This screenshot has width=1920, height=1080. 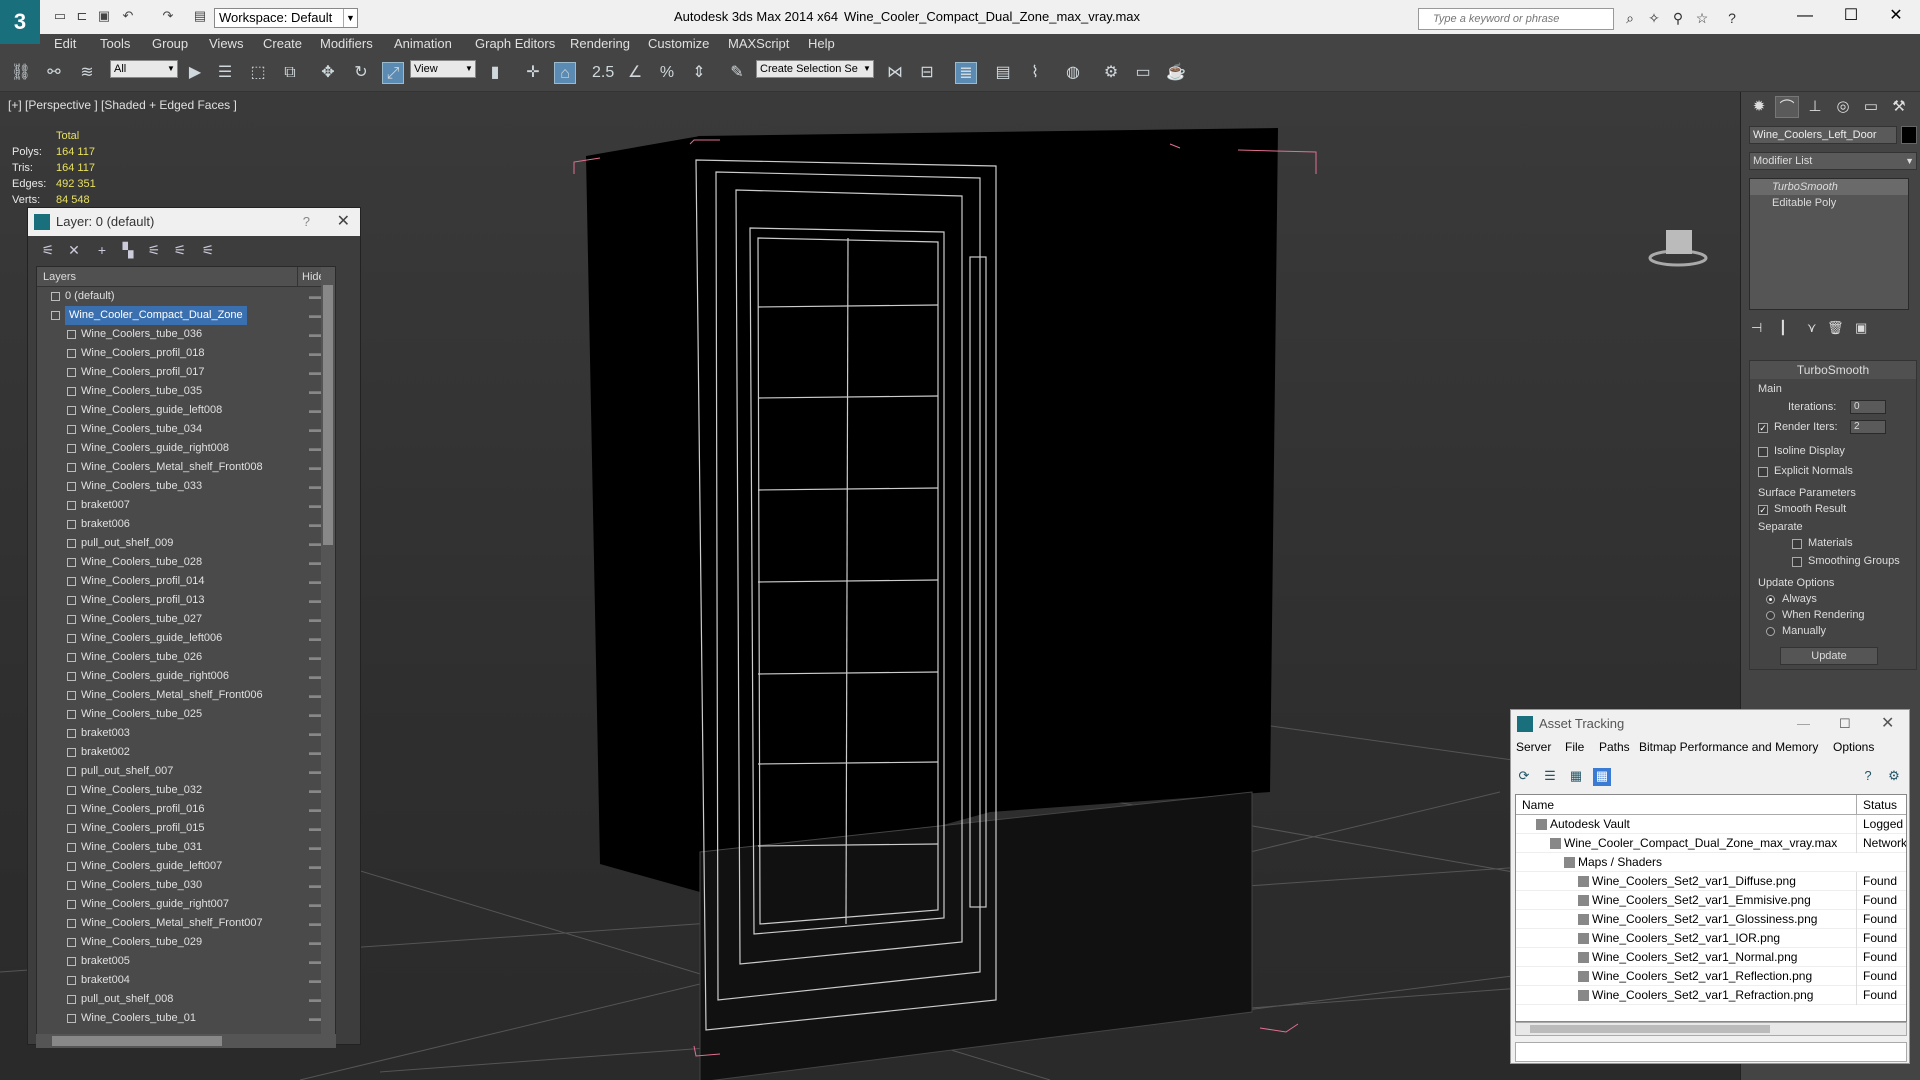 What do you see at coordinates (186, 429) in the screenshot?
I see `layer-row: Wine_Coolers_tube_034 ▬▬` at bounding box center [186, 429].